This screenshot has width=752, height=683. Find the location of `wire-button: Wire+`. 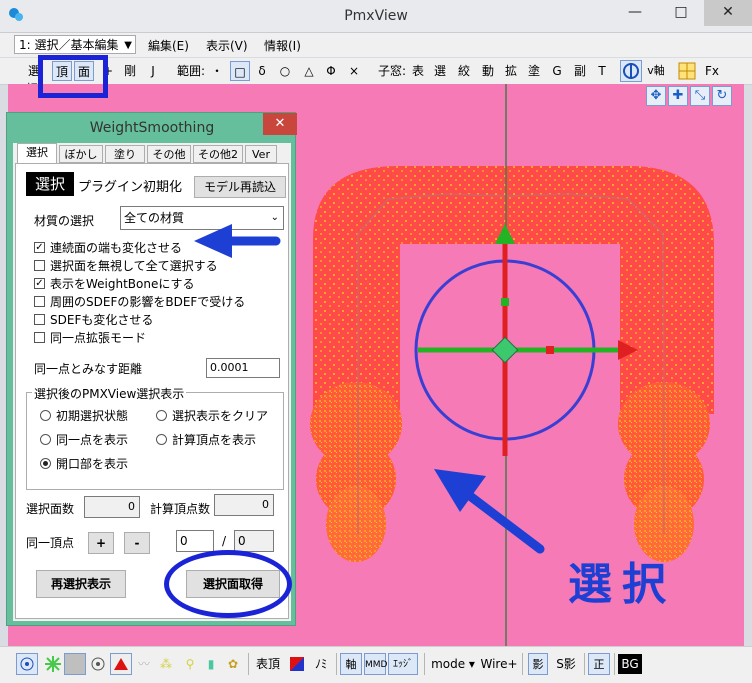

wire-button: Wire+ is located at coordinates (499, 664).